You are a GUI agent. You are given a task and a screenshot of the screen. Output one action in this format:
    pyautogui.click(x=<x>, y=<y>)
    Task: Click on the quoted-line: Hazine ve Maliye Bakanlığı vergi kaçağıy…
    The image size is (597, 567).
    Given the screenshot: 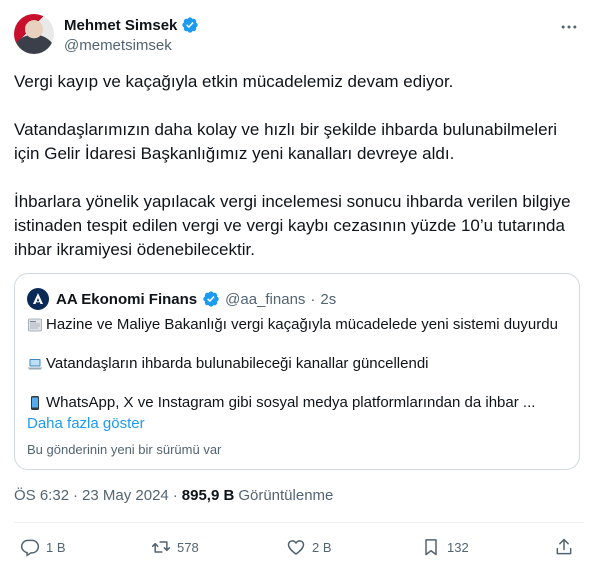 What is the action you would take?
    pyautogui.click(x=292, y=324)
    